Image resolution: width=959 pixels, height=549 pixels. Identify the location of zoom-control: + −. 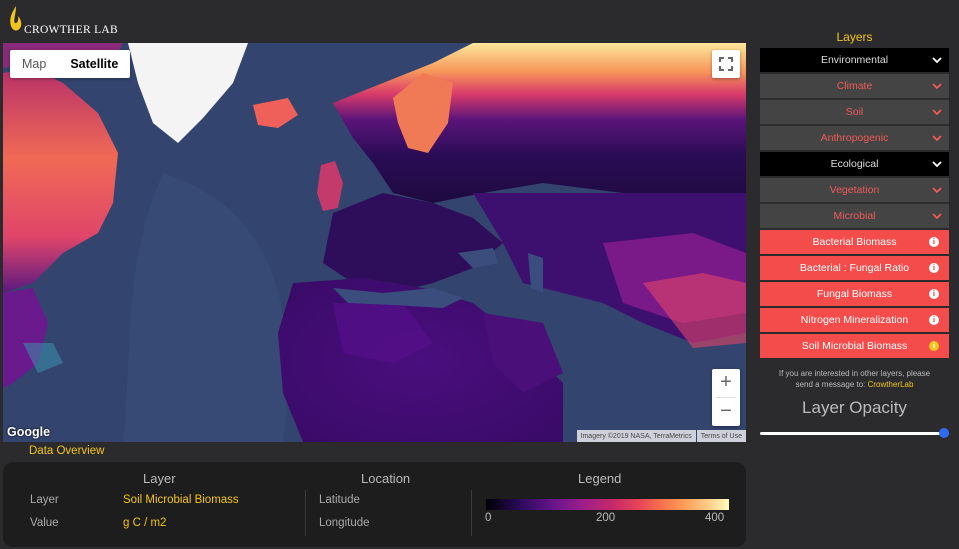
(726, 397).